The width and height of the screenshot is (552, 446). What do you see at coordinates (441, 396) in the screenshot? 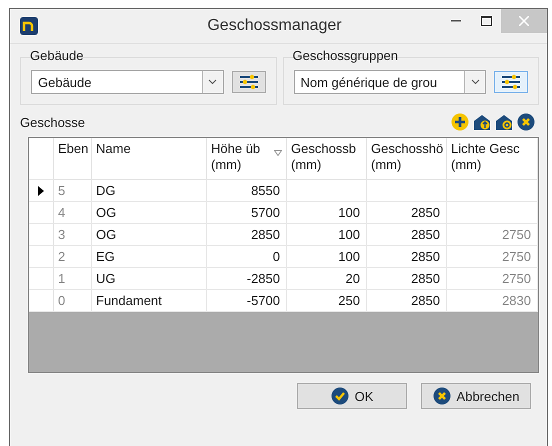
I see `cancel-icon` at bounding box center [441, 396].